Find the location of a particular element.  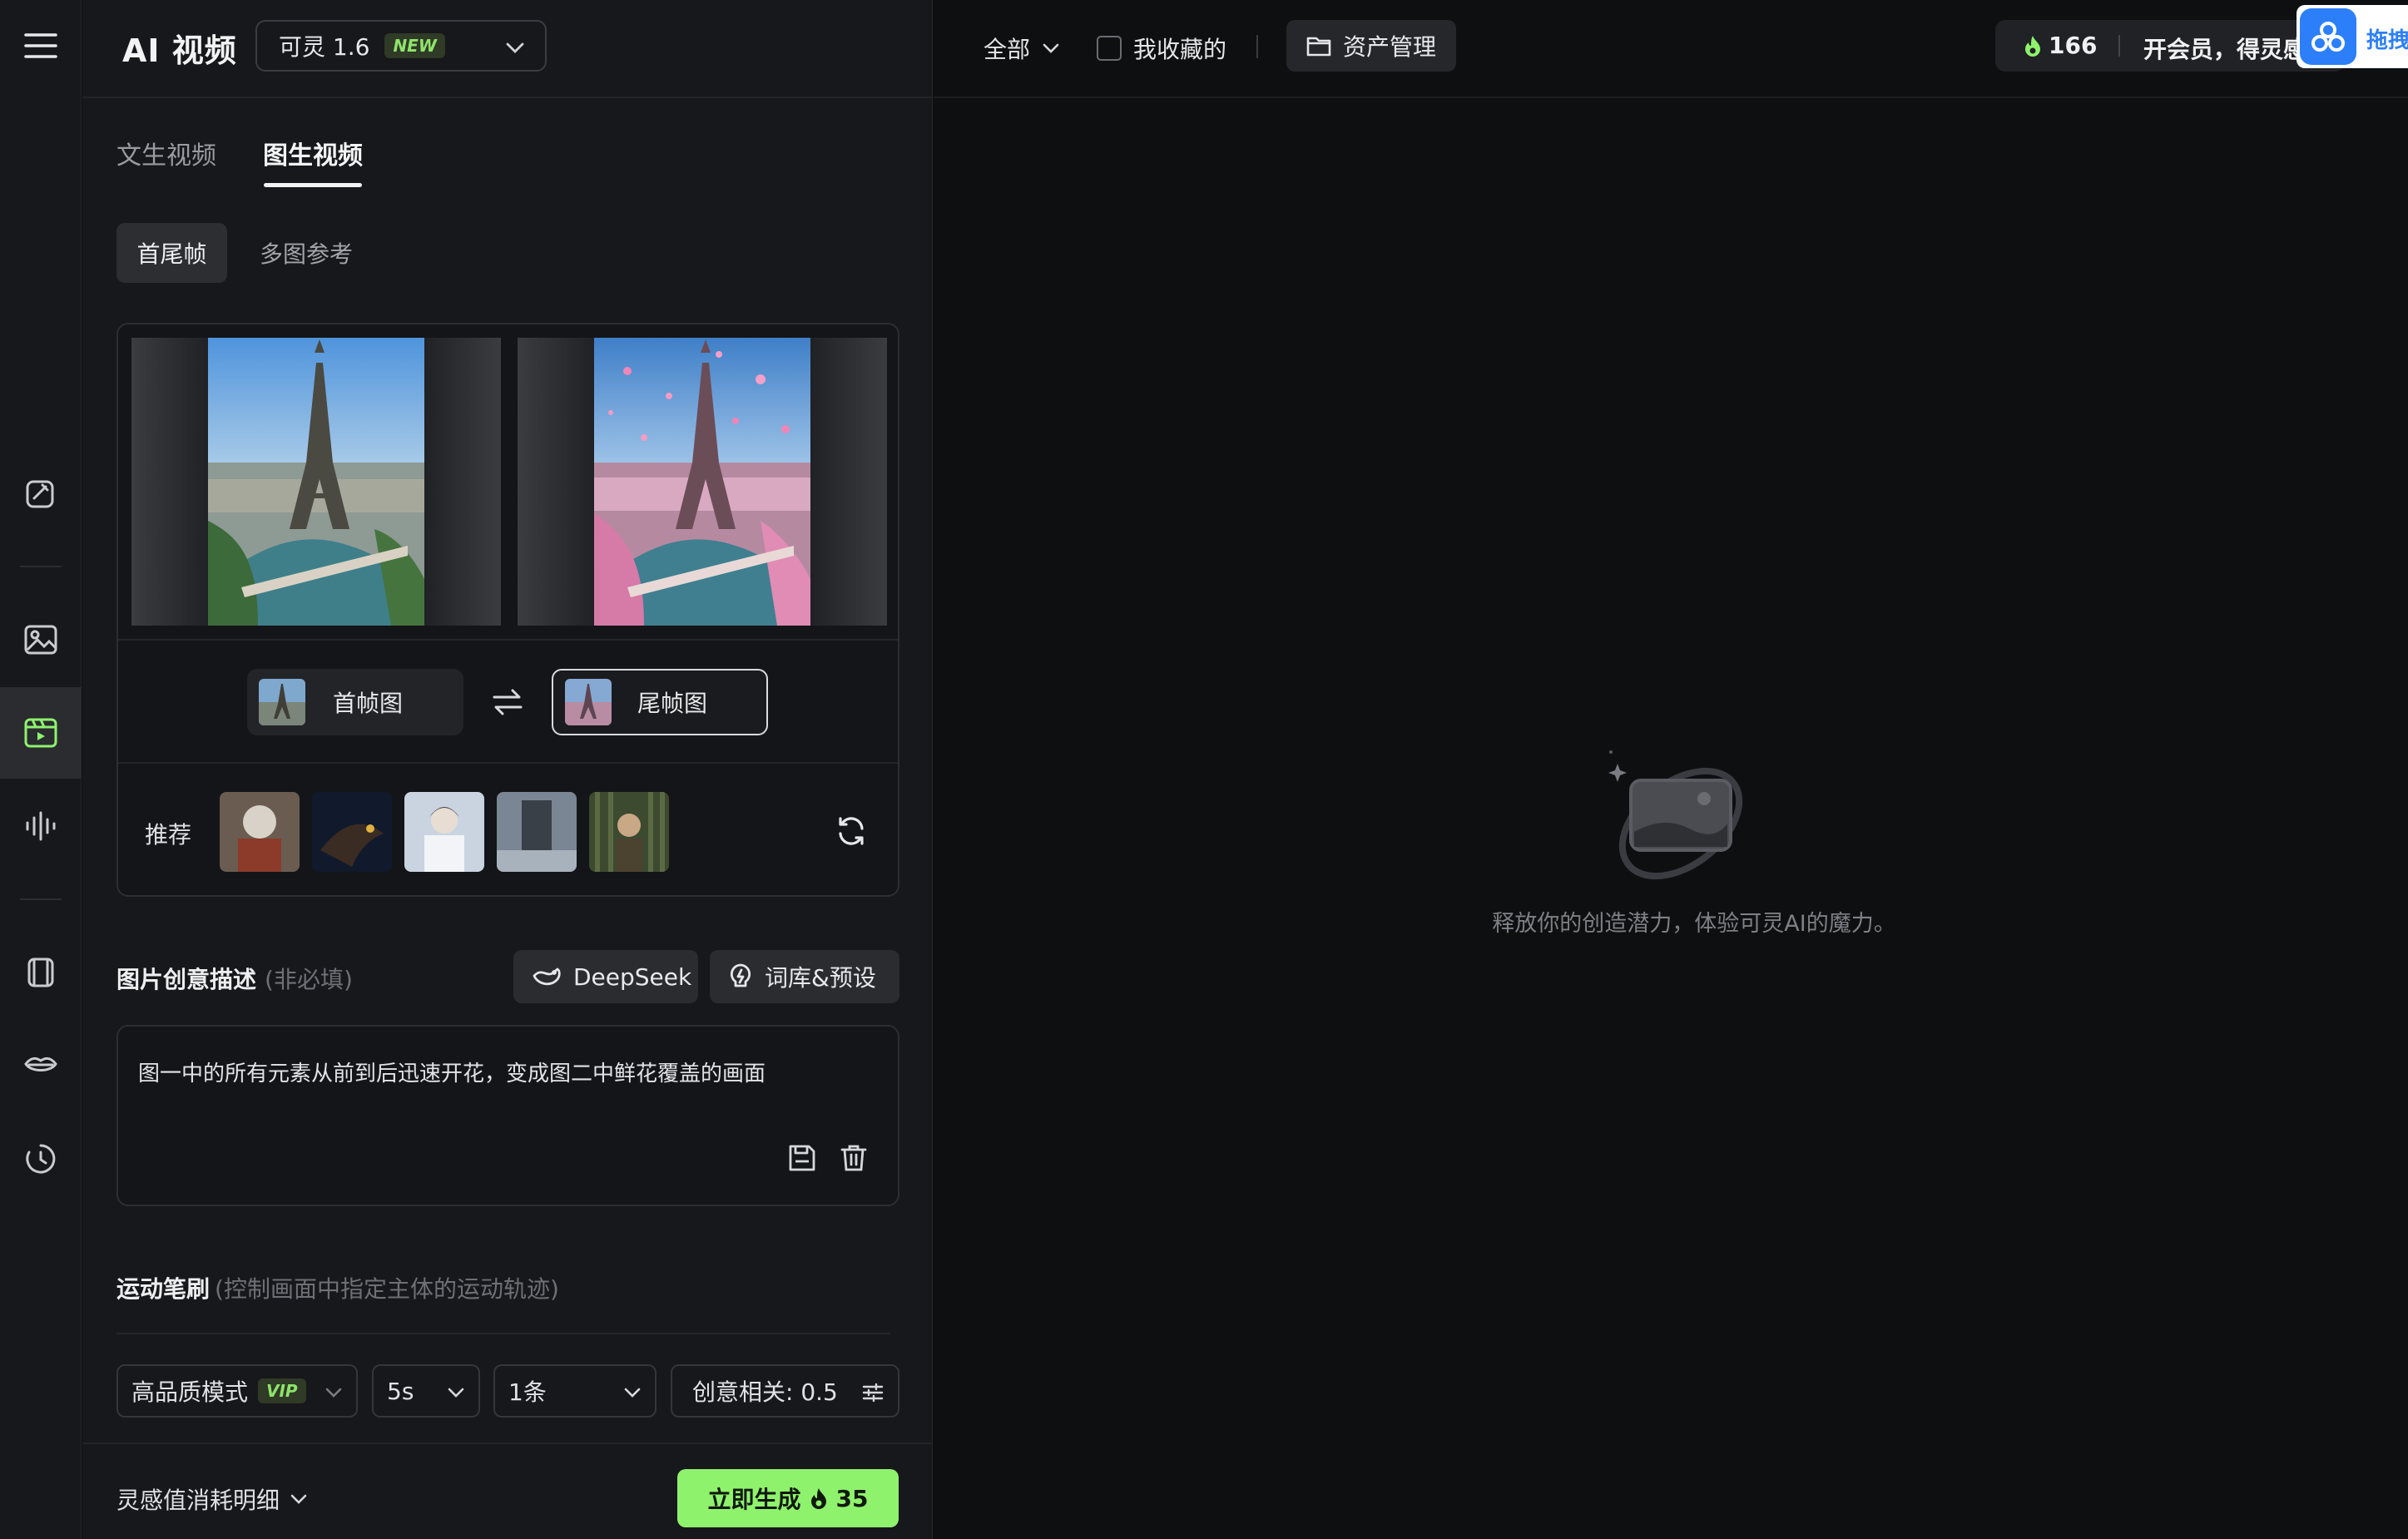

rail-divider is located at coordinates (41, 899).